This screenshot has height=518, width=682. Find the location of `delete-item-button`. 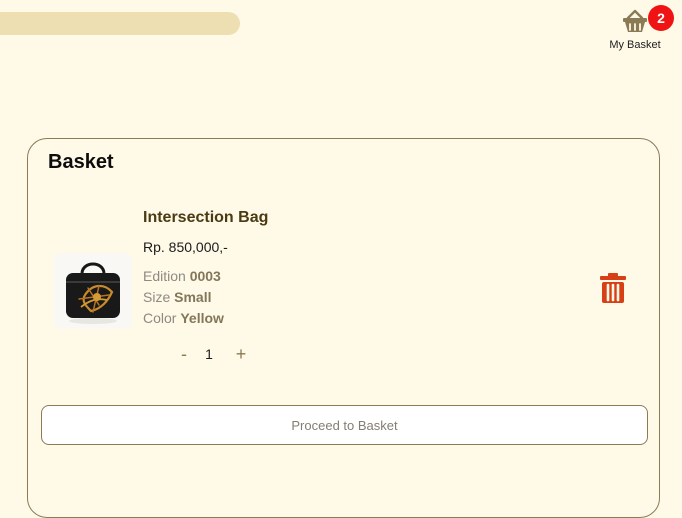

delete-item-button is located at coordinates (613, 288).